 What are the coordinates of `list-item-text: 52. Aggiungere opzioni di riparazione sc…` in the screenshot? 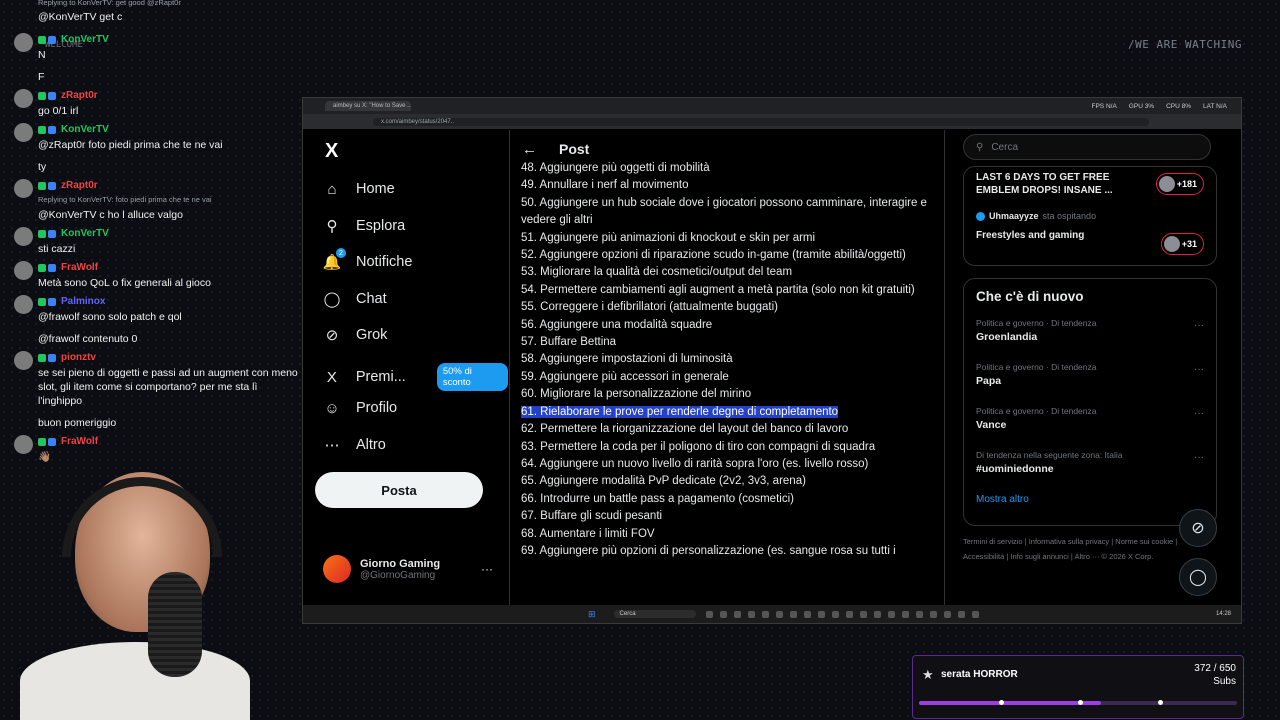 It's located at (713, 255).